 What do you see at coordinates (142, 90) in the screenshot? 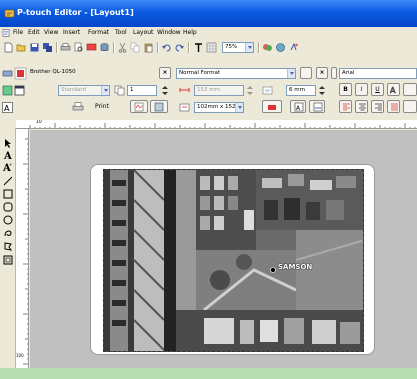
I see `copies-spinner: 1` at bounding box center [142, 90].